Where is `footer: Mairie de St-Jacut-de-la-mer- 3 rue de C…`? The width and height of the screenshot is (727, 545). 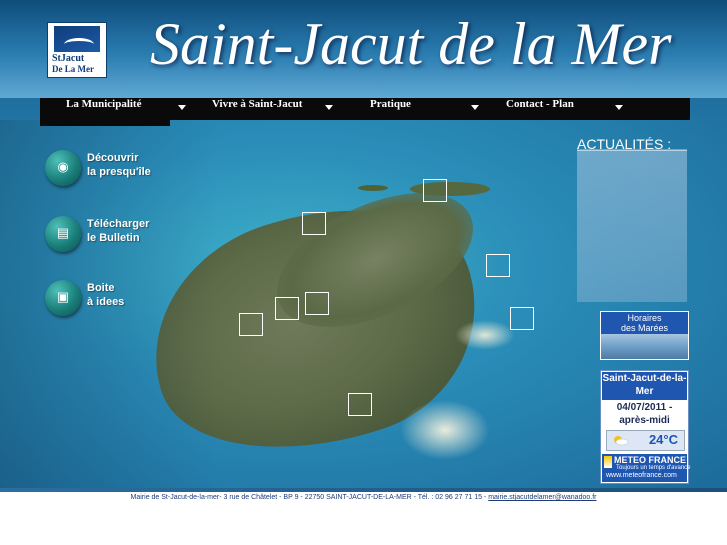 footer: Mairie de St-Jacut-de-la-mer- 3 rue de C… is located at coordinates (363, 500).